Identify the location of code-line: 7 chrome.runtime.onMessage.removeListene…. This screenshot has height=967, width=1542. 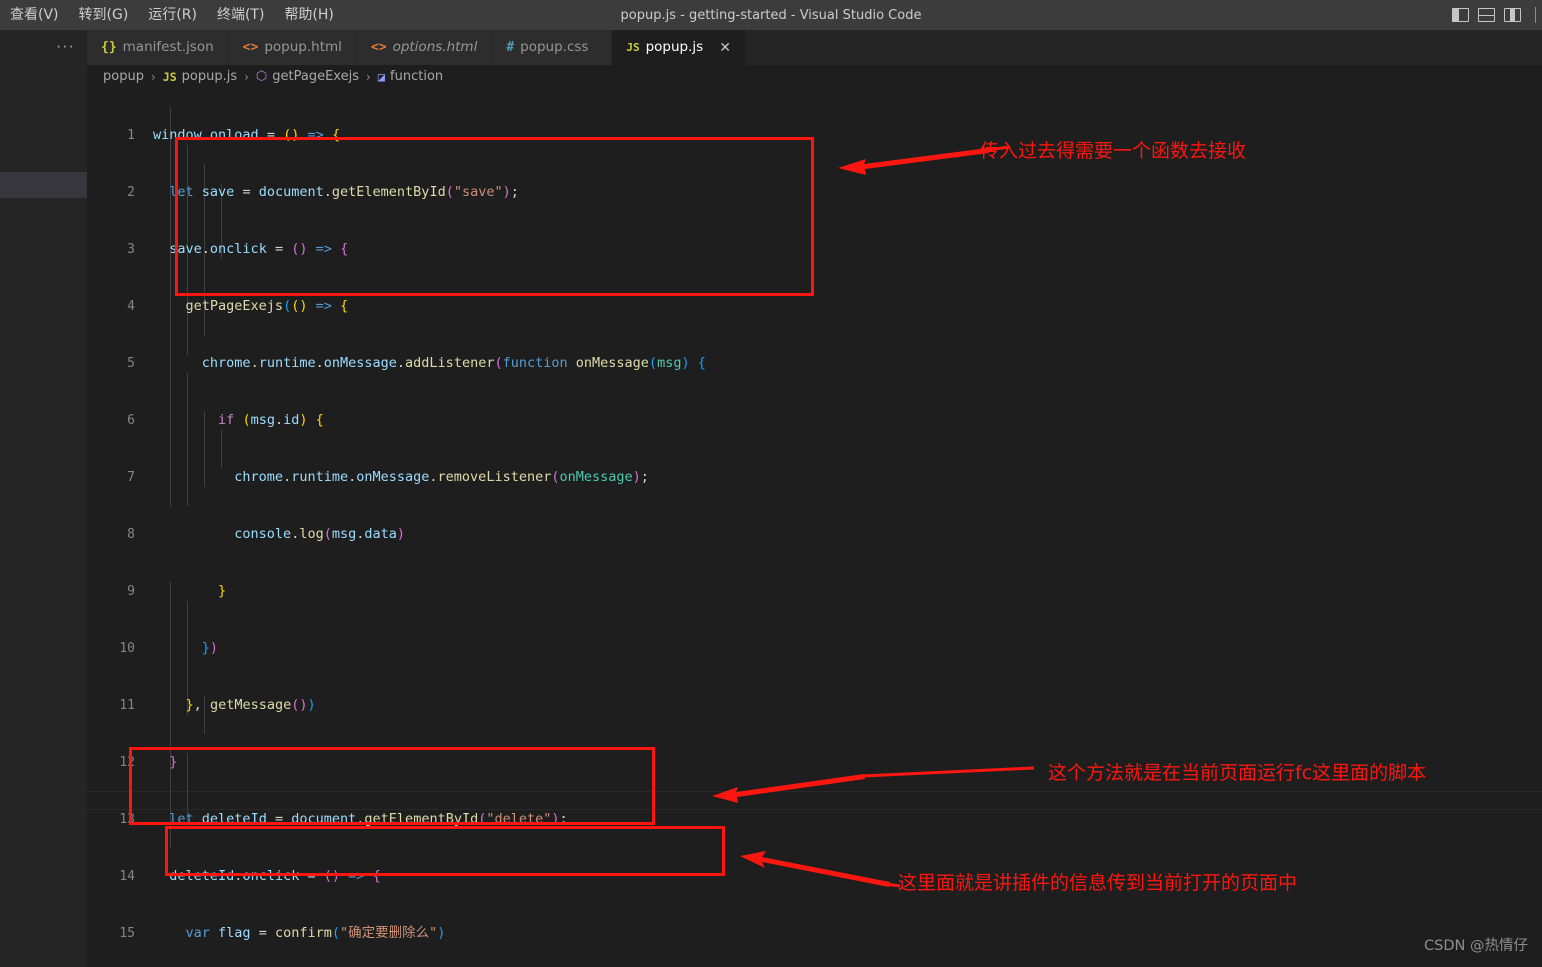
(388, 477).